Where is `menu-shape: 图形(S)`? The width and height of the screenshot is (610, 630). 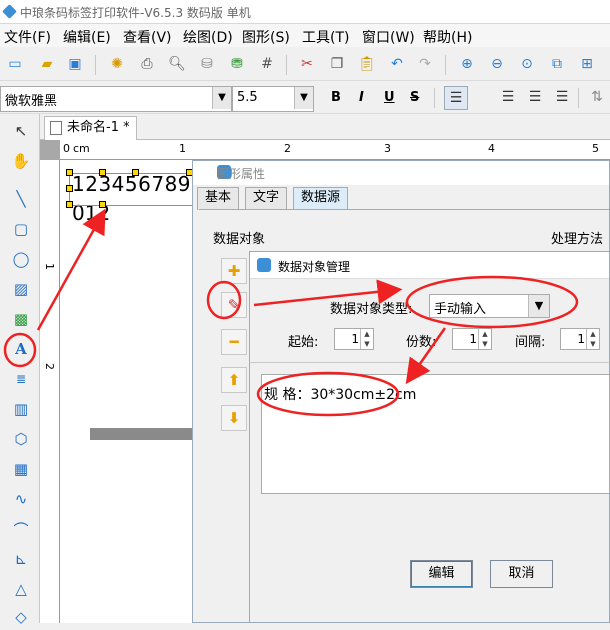
menu-shape: 图形(S) is located at coordinates (266, 37).